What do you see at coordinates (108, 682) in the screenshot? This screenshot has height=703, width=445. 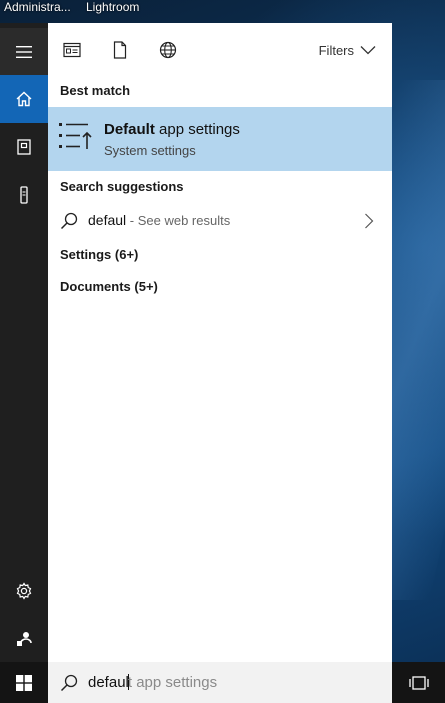 I see `search-typed-text: defaul` at bounding box center [108, 682].